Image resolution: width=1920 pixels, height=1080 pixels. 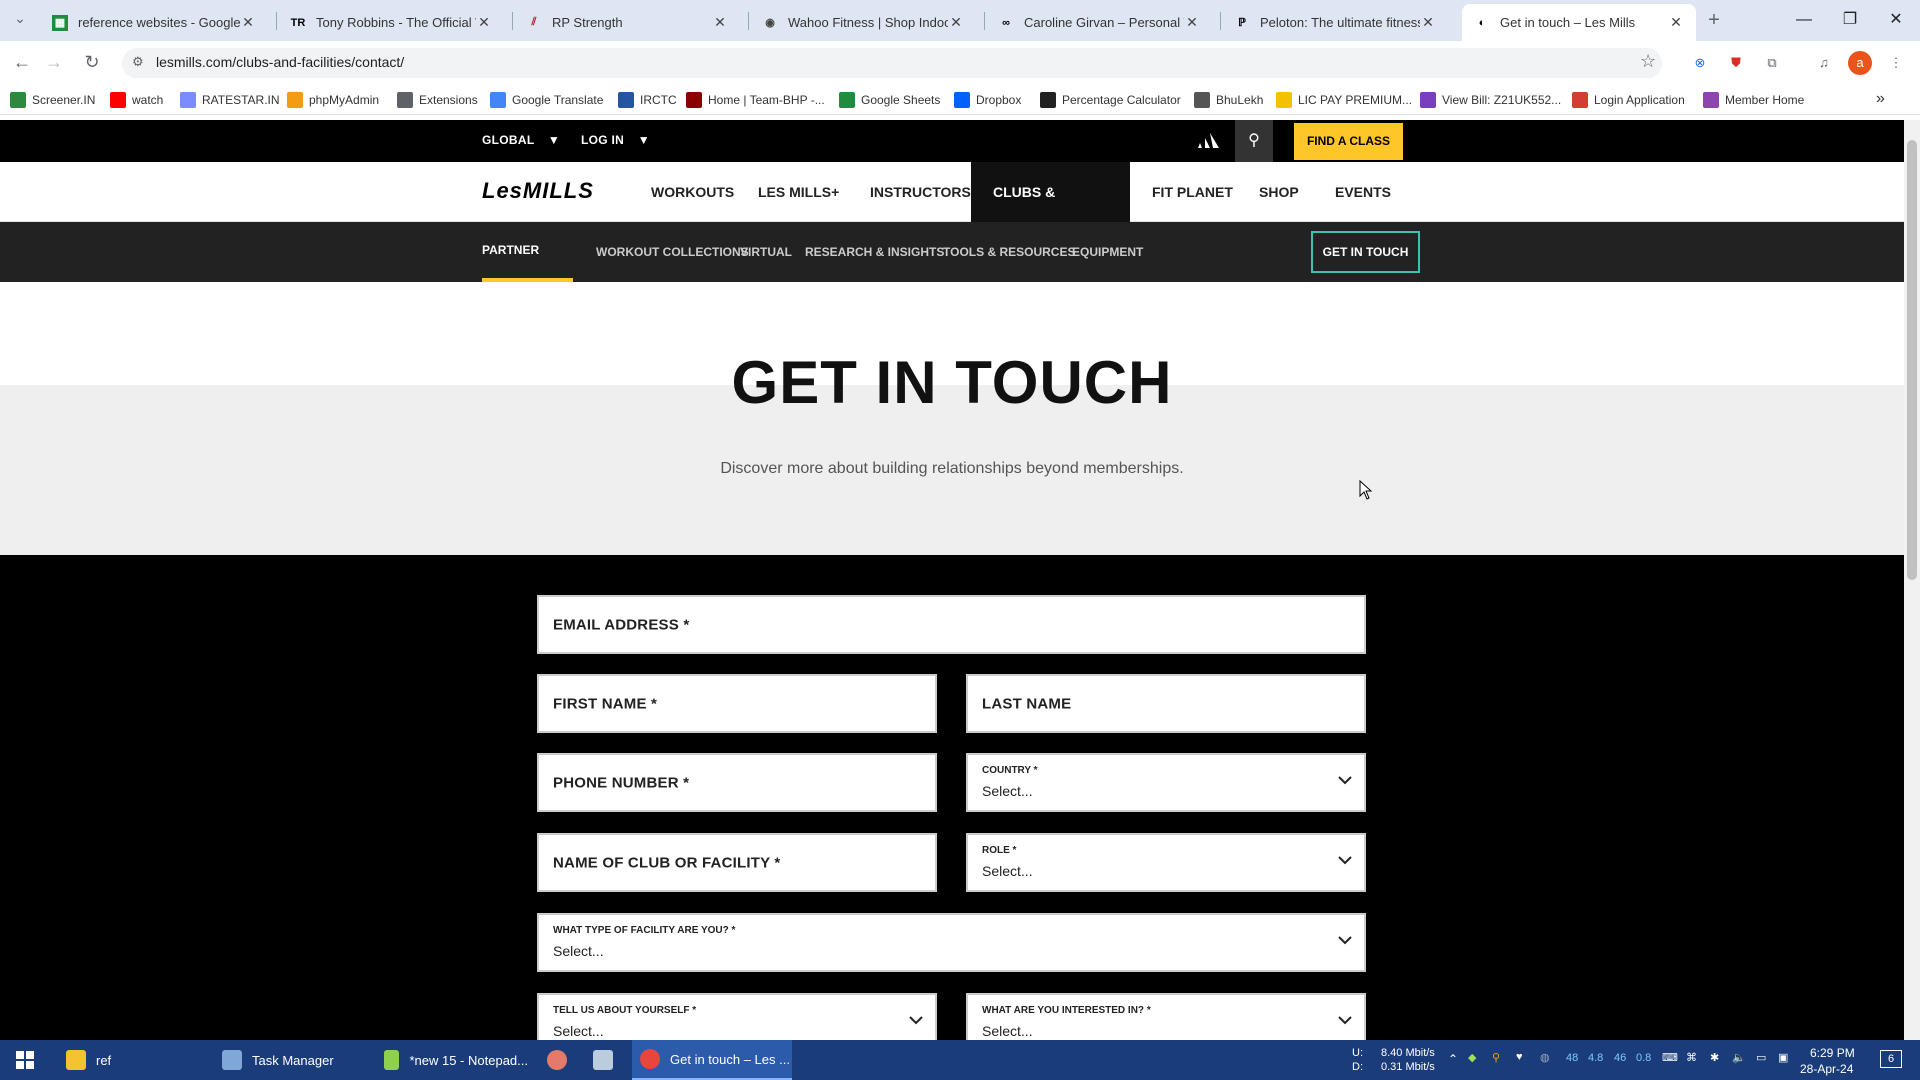 I want to click on tray-keyboard-icon: ⌨, so click(x=1670, y=1057).